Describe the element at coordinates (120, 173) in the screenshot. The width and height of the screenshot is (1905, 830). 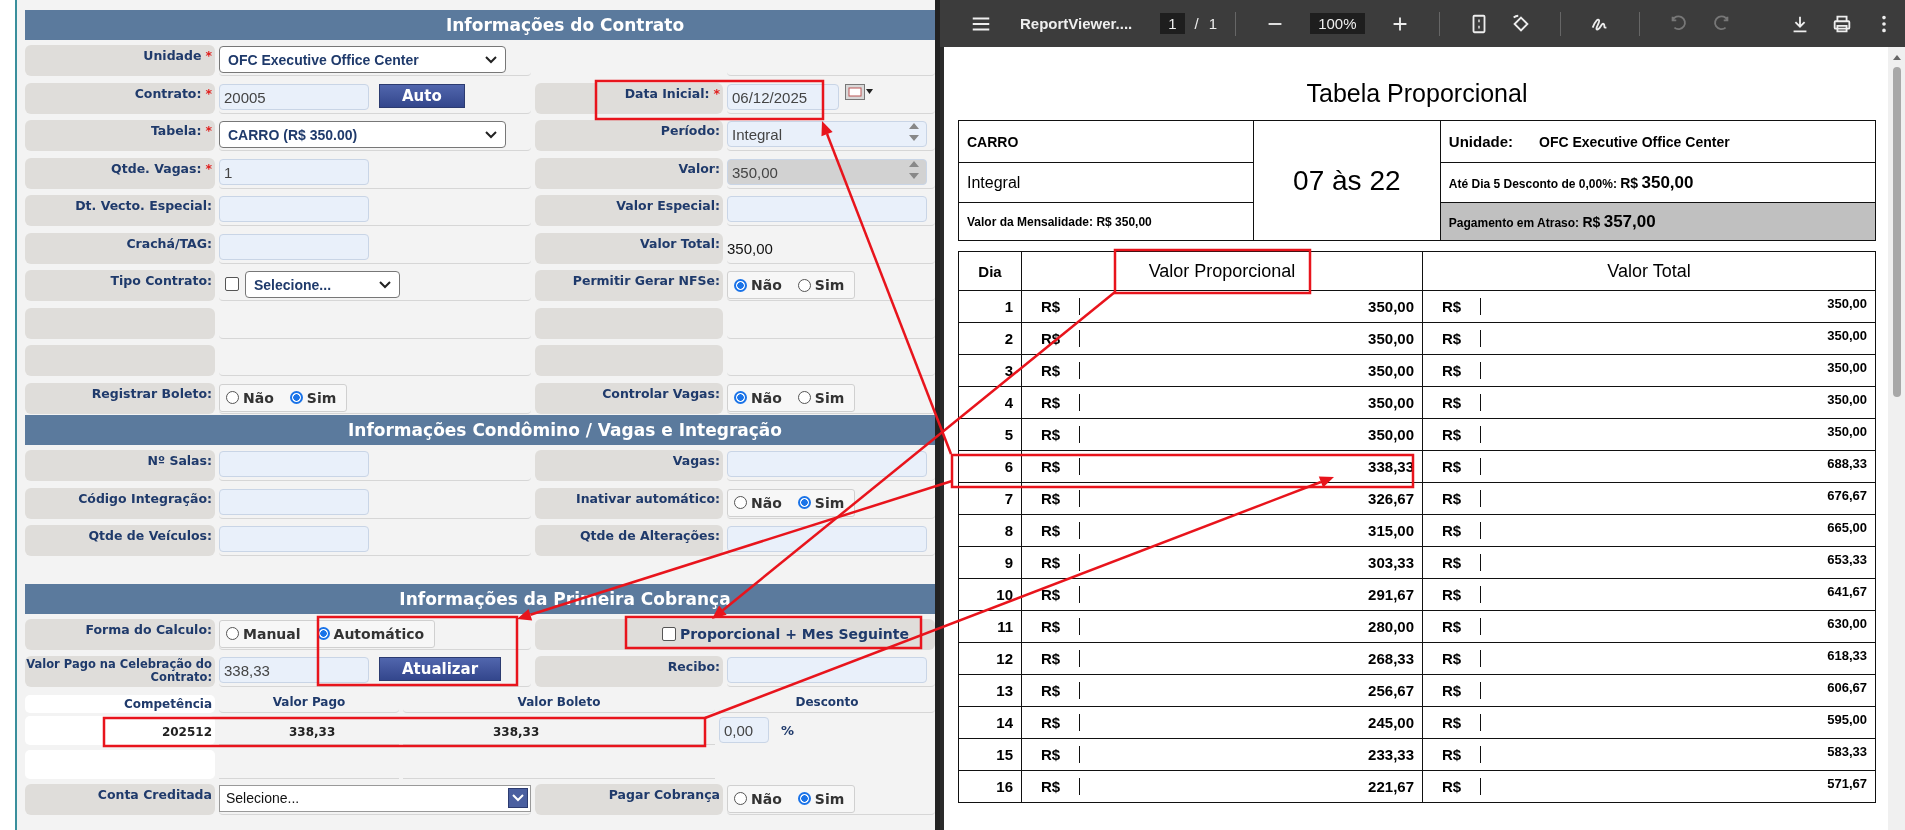
I see `field-label: Qtde. Vagas: *` at that location.